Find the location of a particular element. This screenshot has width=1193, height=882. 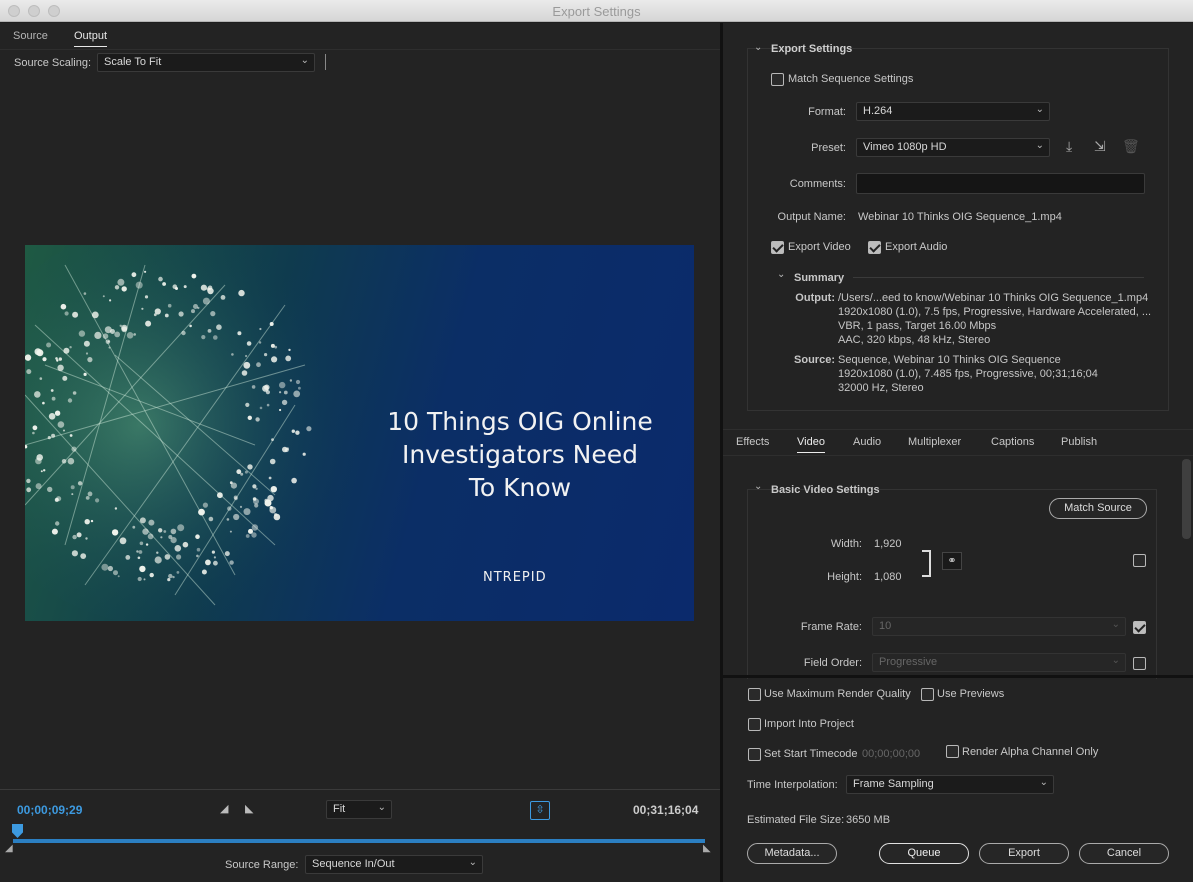

source-range-value: Sequence In/Out is located at coordinates (353, 864).